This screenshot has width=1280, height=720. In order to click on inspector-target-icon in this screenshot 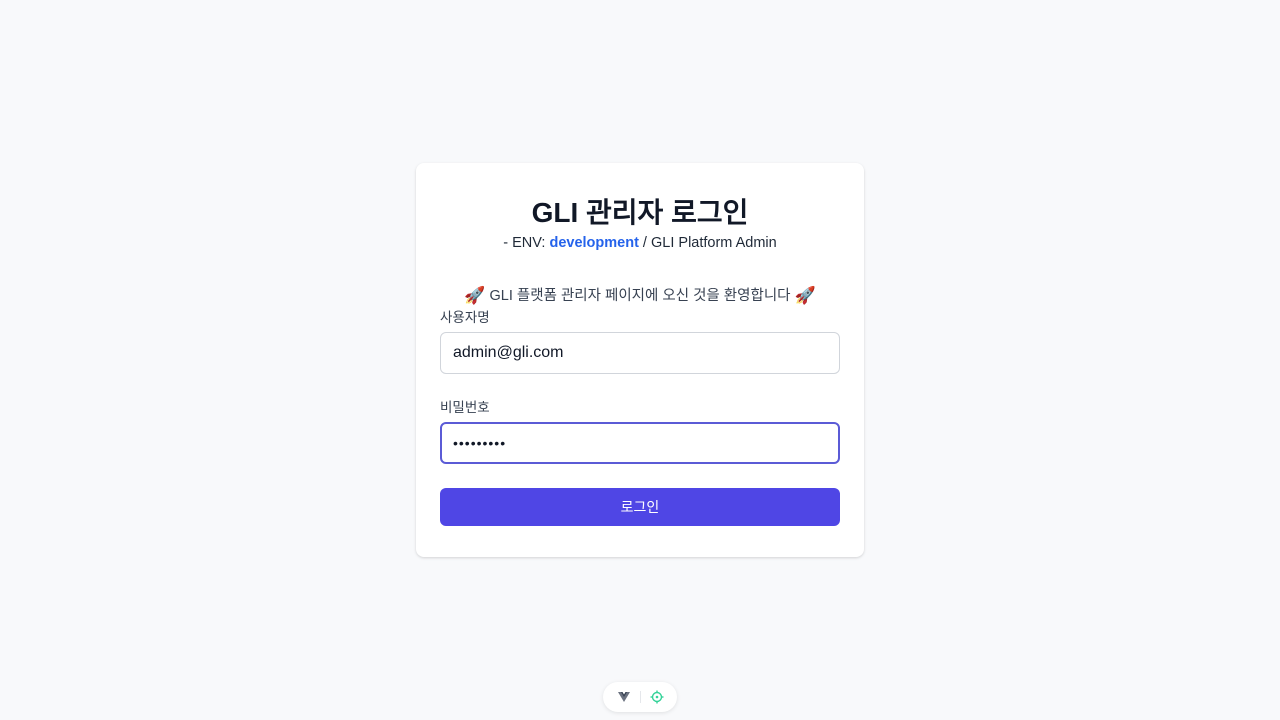, I will do `click(657, 697)`.